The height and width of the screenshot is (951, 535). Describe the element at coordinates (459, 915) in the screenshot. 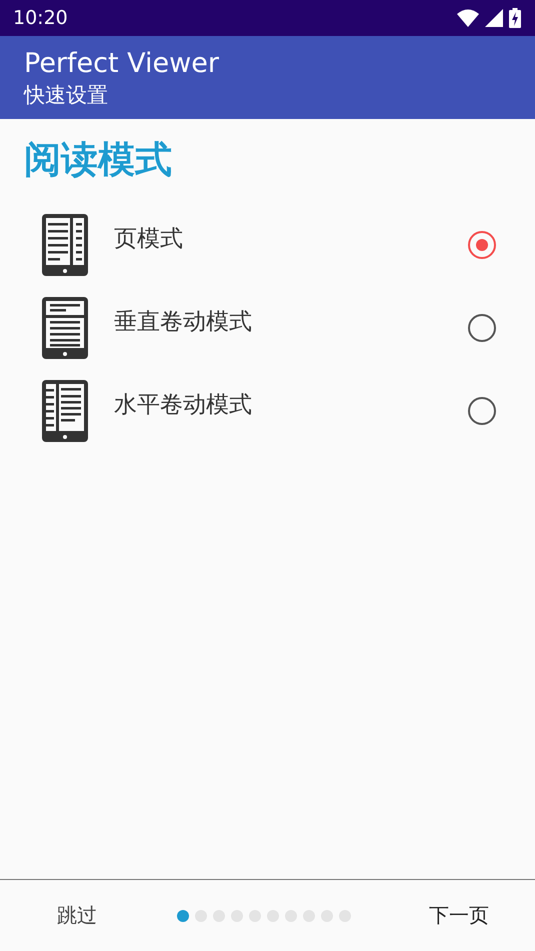

I see `next-button: 下一页` at that location.